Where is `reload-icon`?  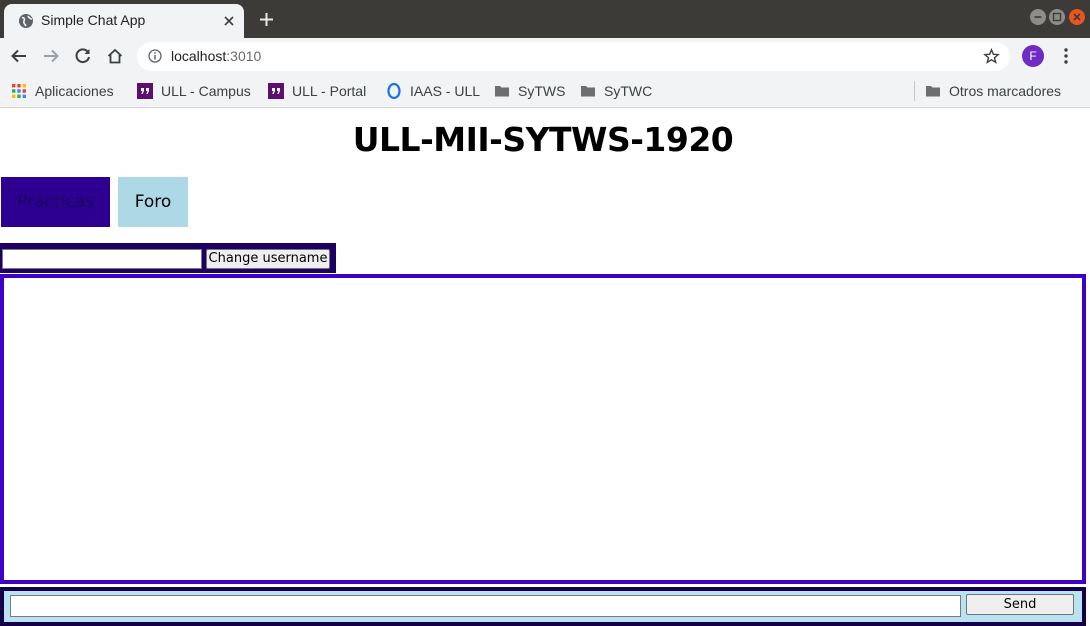 reload-icon is located at coordinates (83, 56).